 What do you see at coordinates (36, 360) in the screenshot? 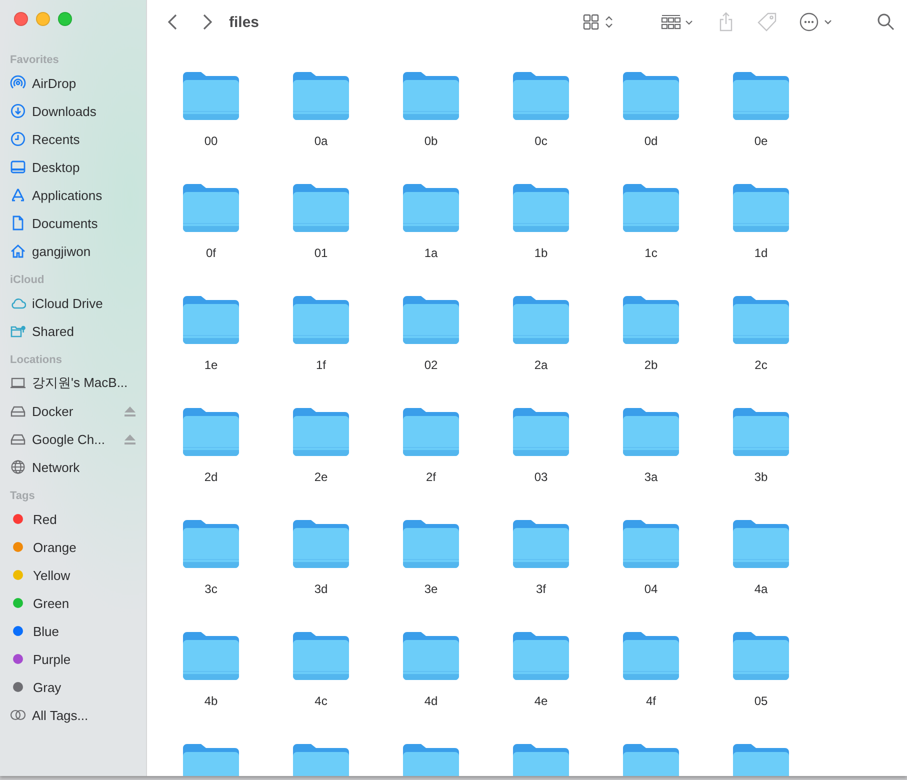
I see `section-heading: Locations` at bounding box center [36, 360].